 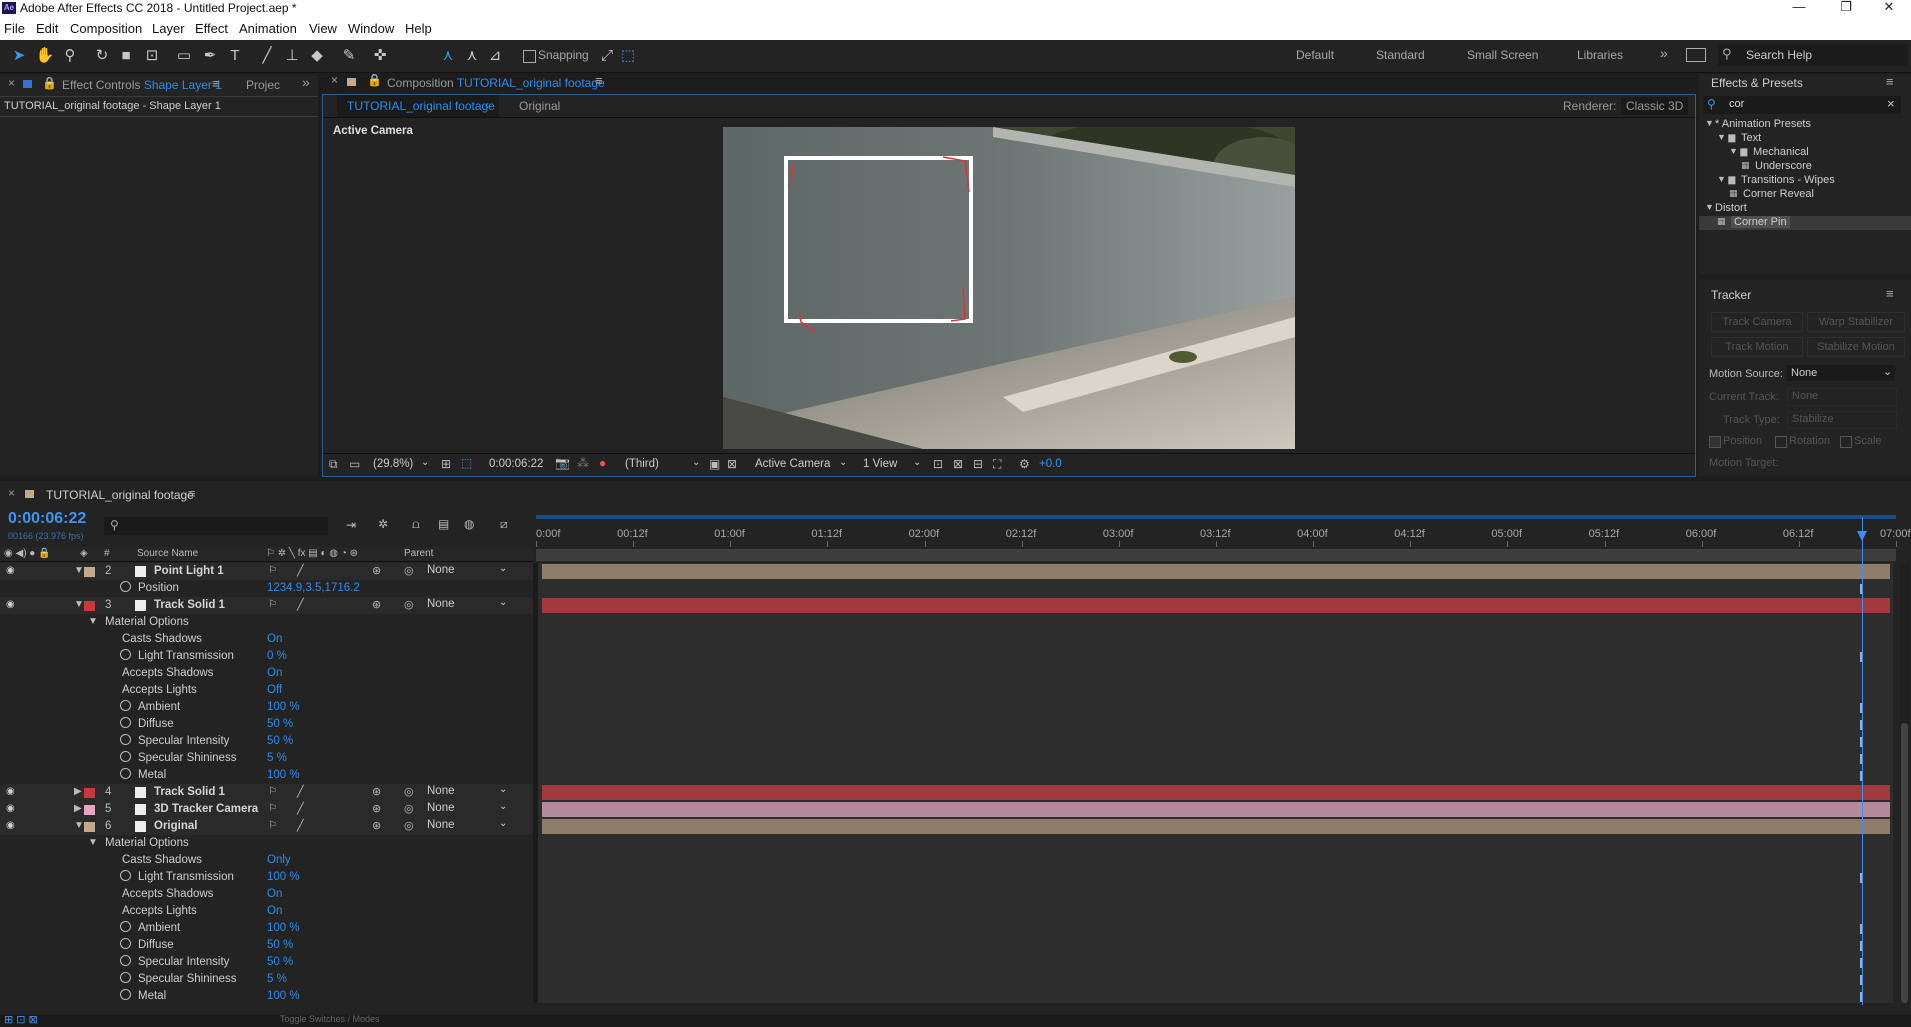 I want to click on effects-tree-item: ▦ Underscore, so click(x=1805, y=167).